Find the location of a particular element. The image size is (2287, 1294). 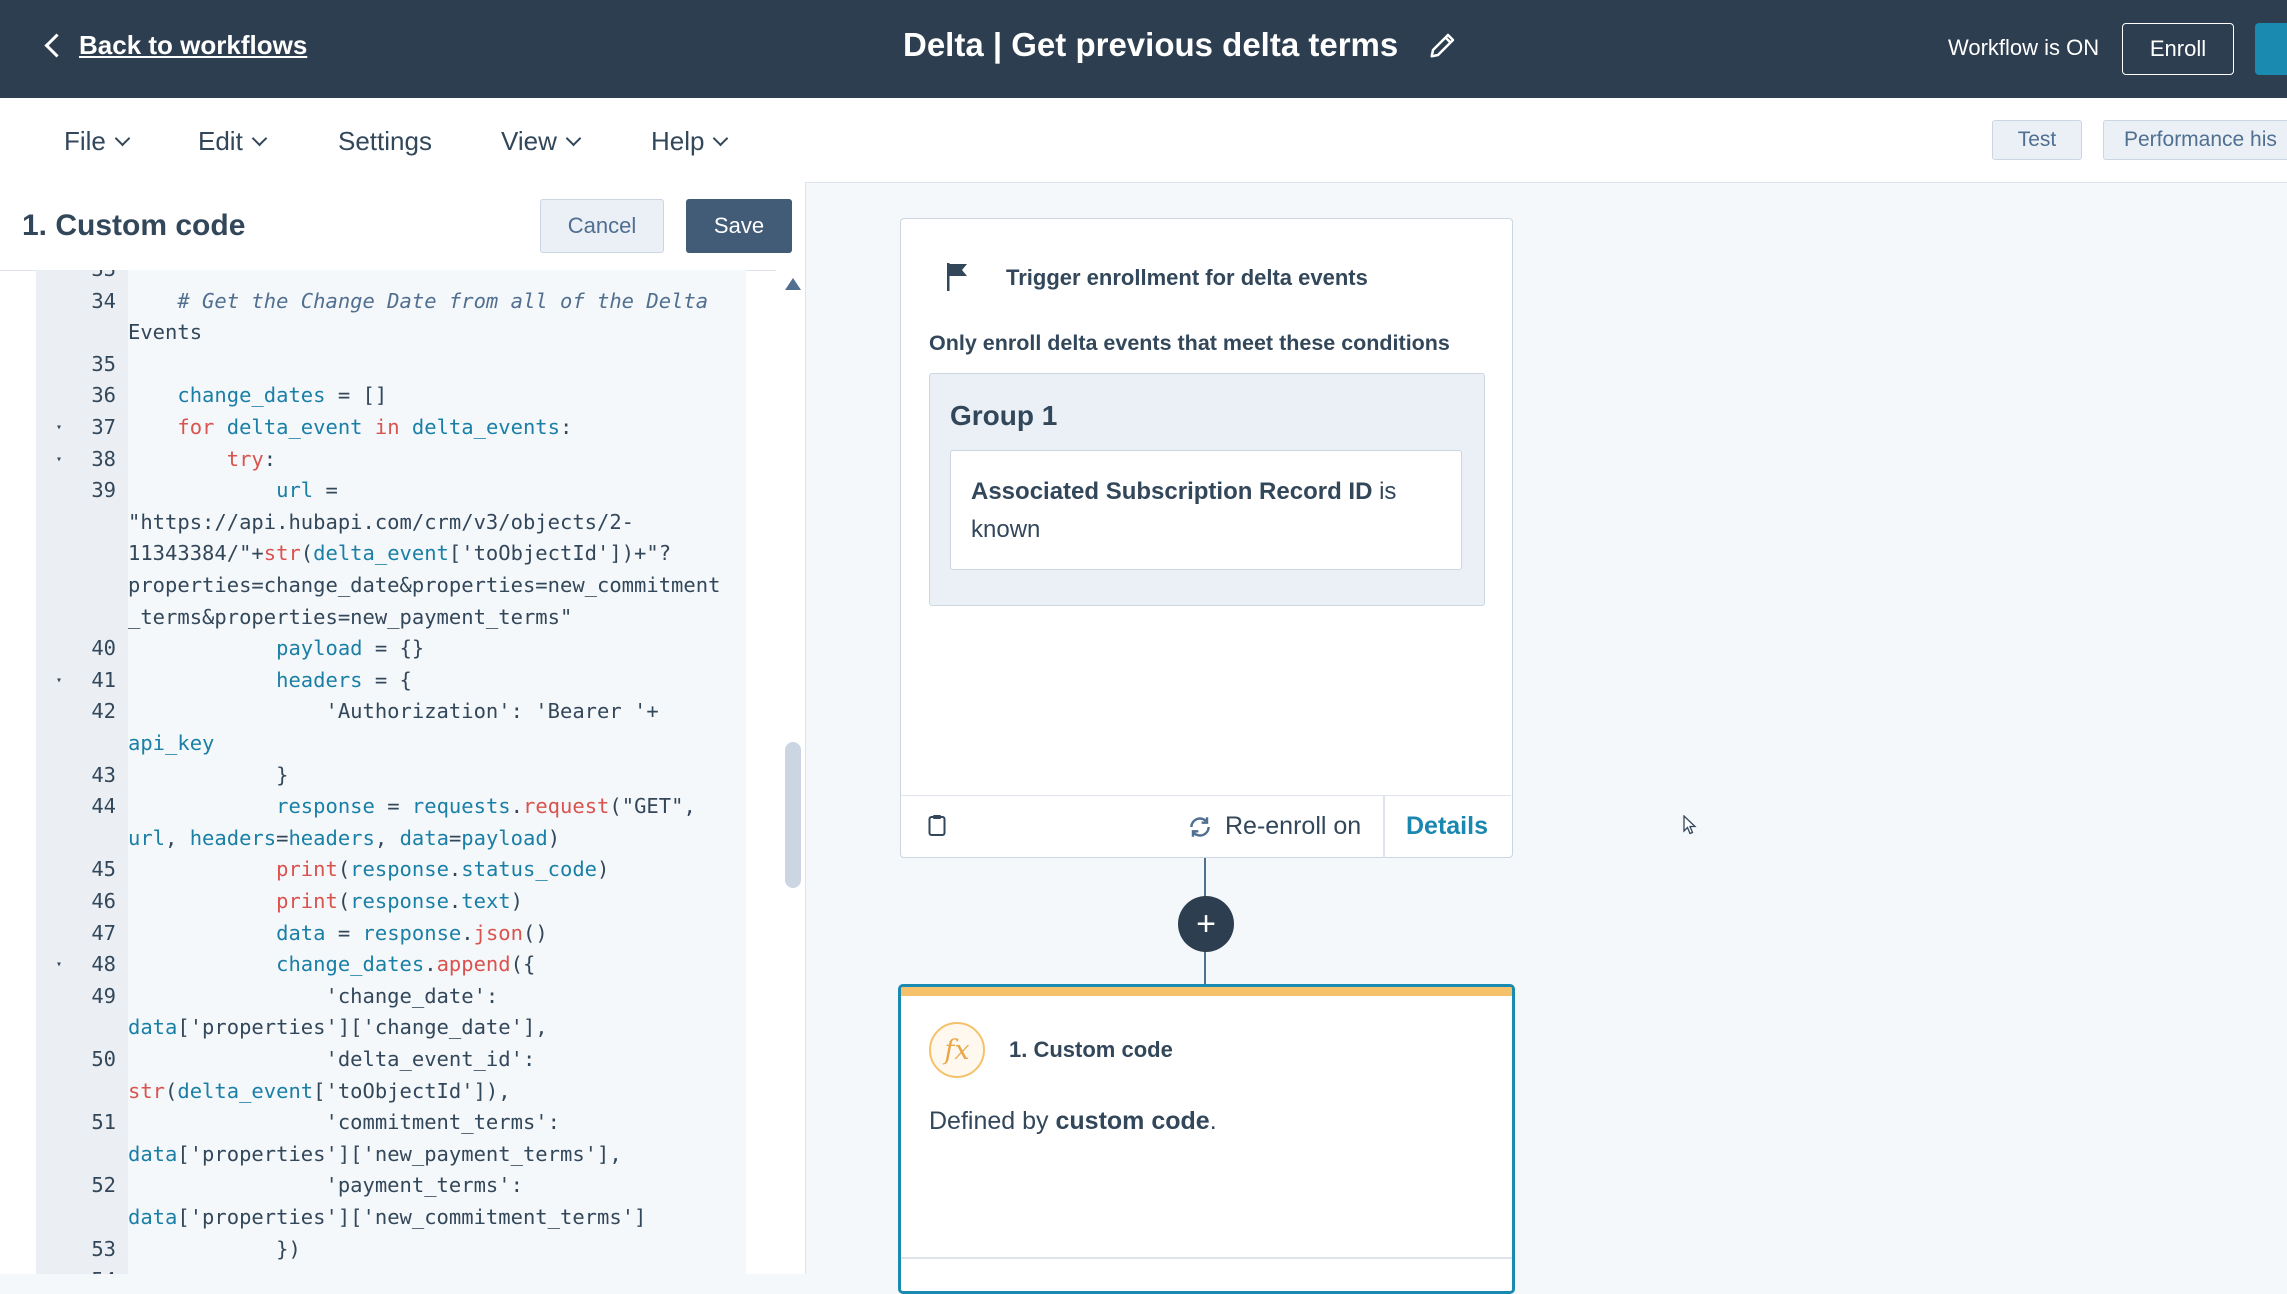

panel-header: 1. Custom code Cancel Save is located at coordinates (402, 226).